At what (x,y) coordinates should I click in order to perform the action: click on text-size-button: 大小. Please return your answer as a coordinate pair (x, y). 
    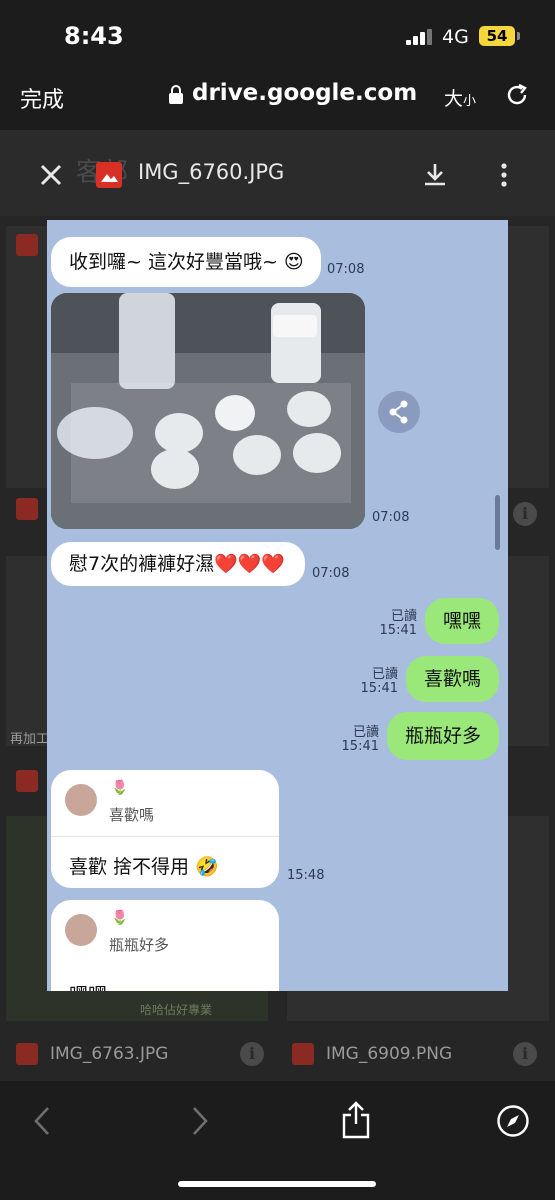
    Looking at the image, I should click on (460, 97).